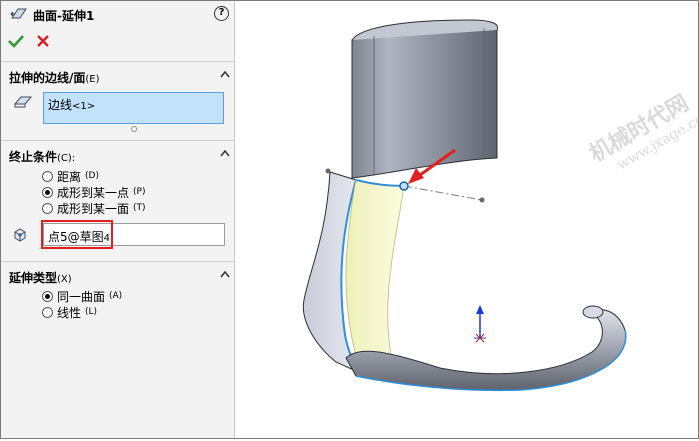  Describe the element at coordinates (64, 16) in the screenshot. I see `feature-title: 曲面-延伸1` at that location.